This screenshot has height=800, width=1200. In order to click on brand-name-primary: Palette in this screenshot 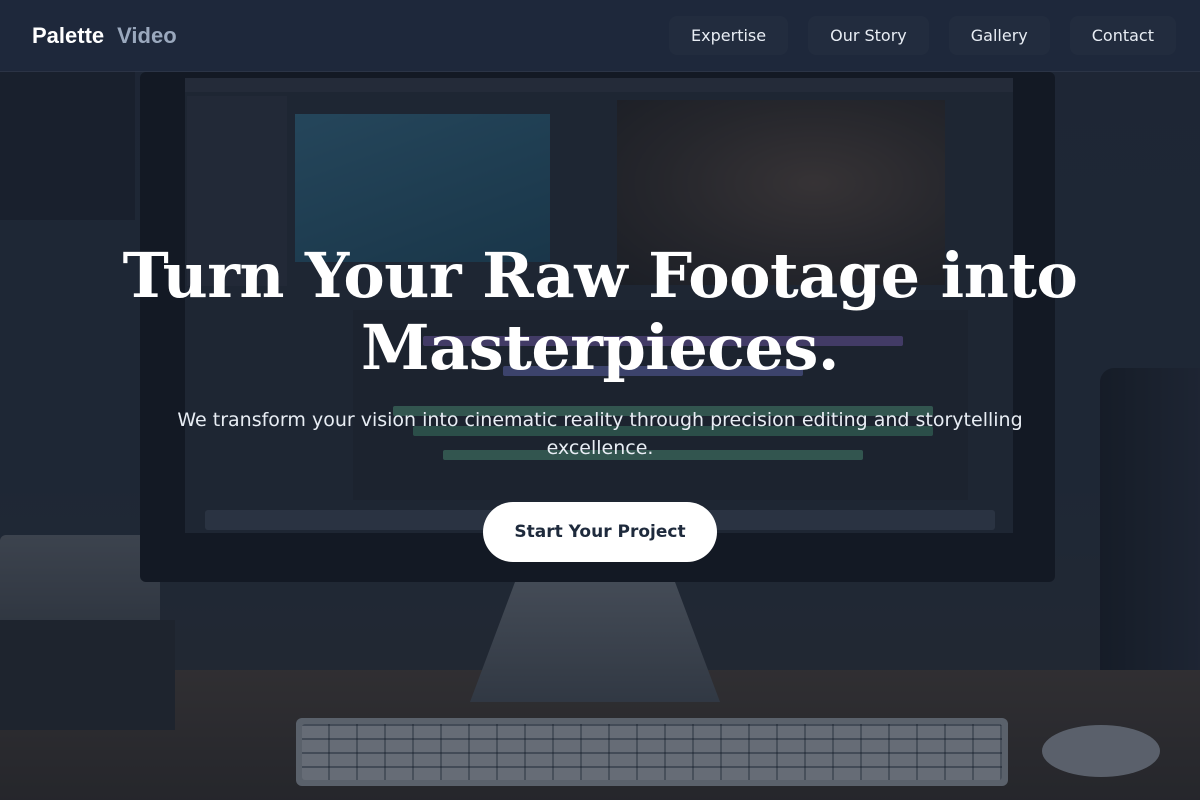, I will do `click(68, 35)`.